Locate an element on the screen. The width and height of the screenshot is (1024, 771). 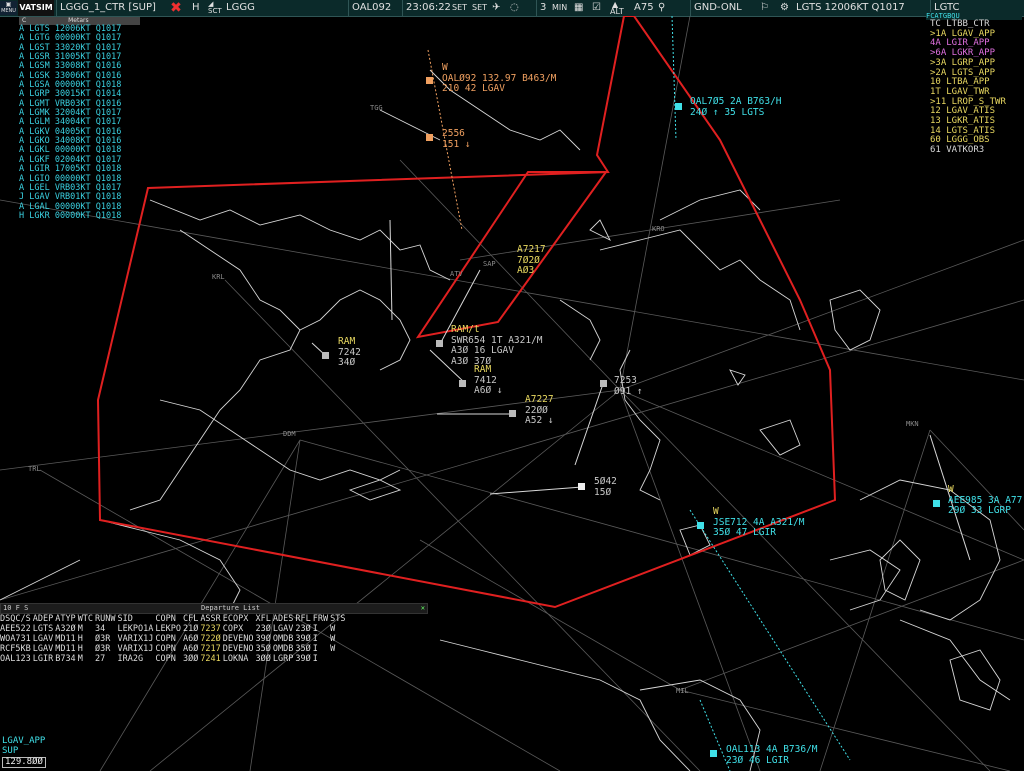
column-header: STS is located at coordinates (338, 619).